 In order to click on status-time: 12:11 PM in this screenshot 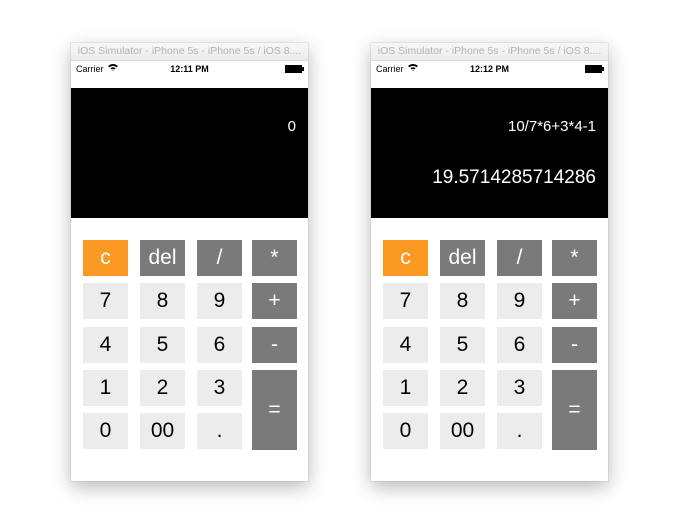, I will do `click(189, 69)`.